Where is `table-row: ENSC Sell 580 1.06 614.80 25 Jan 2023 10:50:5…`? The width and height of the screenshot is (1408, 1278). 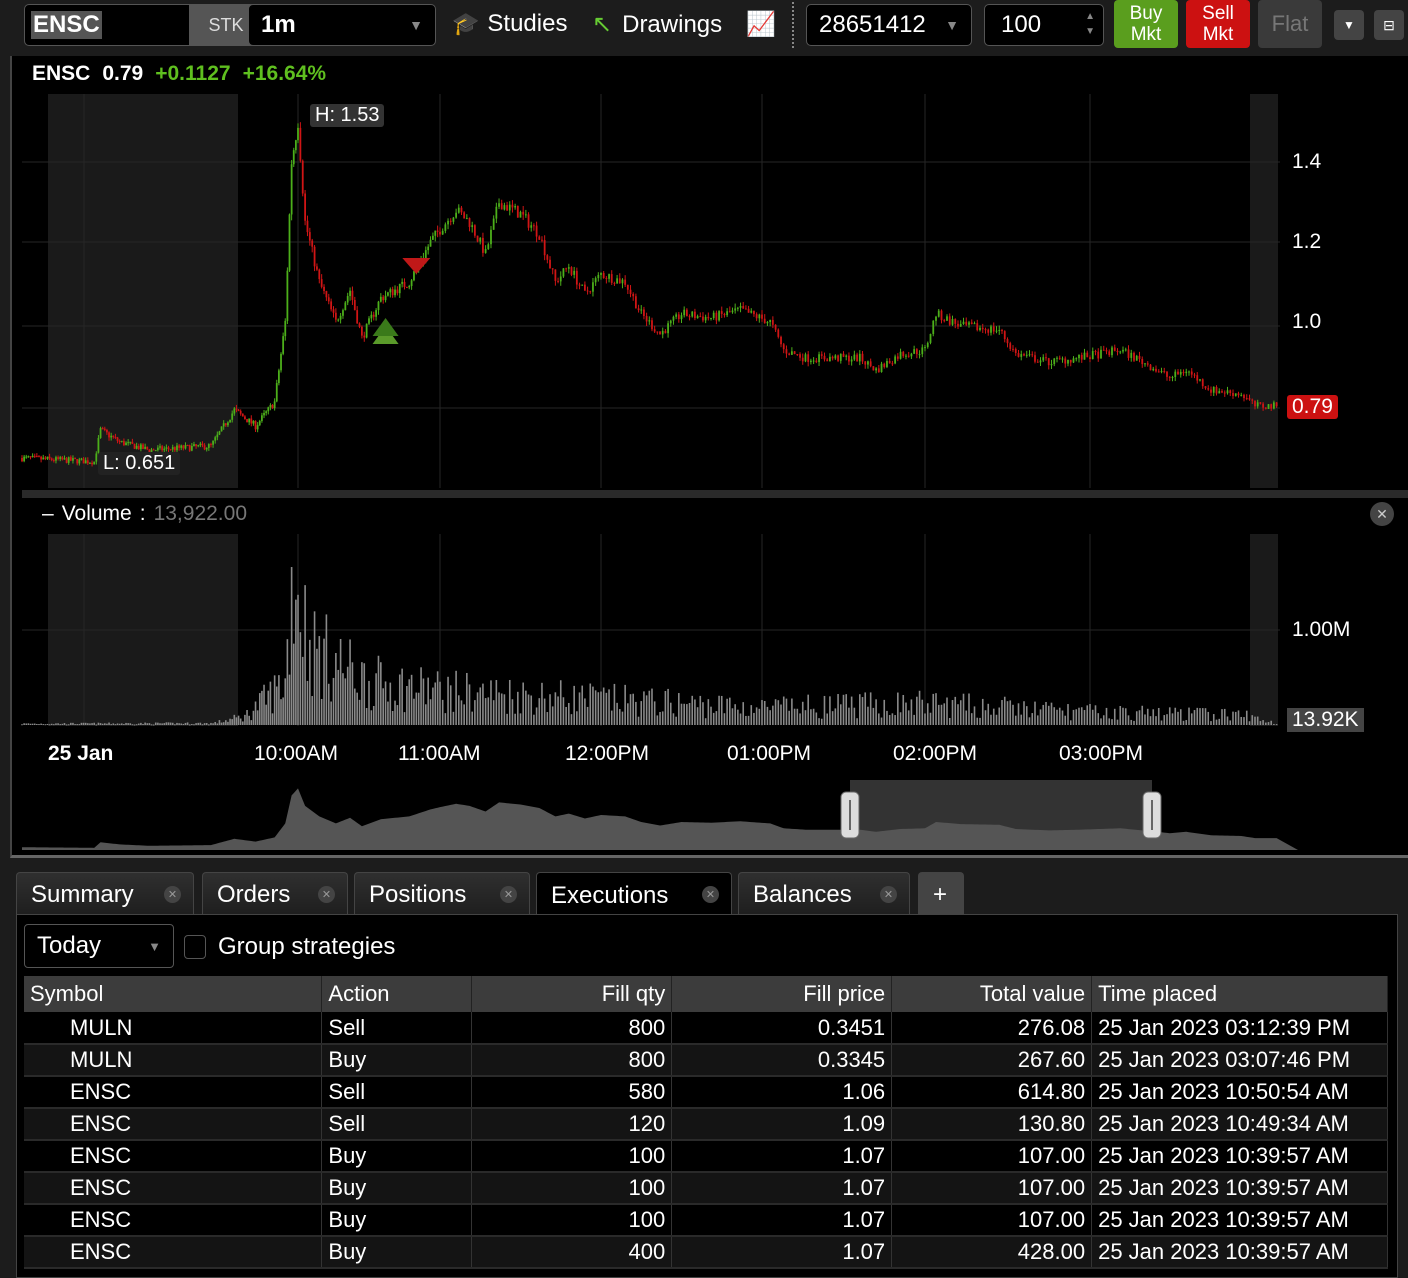
table-row: ENSC Sell 580 1.06 614.80 25 Jan 2023 10:50:5… is located at coordinates (706, 1092).